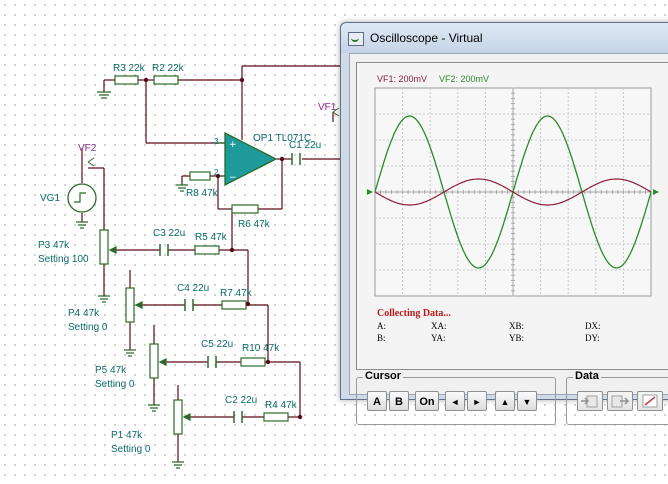  I want to click on pin-3-label: 3, so click(216, 141).